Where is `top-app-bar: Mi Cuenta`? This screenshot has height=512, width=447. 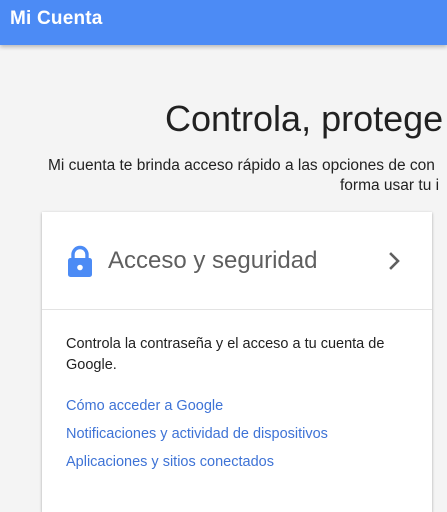 top-app-bar: Mi Cuenta is located at coordinates (223, 22).